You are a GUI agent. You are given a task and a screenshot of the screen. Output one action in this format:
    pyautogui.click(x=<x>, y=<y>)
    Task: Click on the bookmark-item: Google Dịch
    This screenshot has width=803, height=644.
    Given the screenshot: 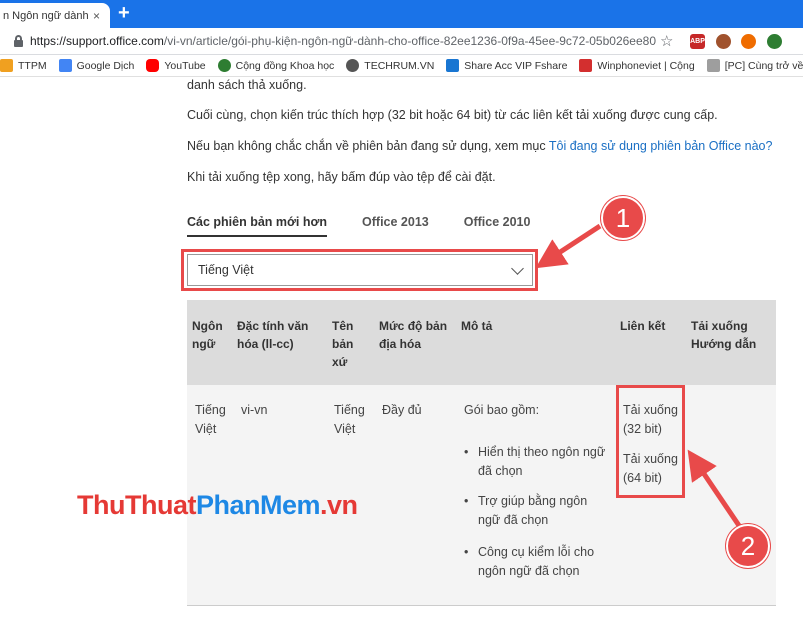 What is the action you would take?
    pyautogui.click(x=96, y=65)
    